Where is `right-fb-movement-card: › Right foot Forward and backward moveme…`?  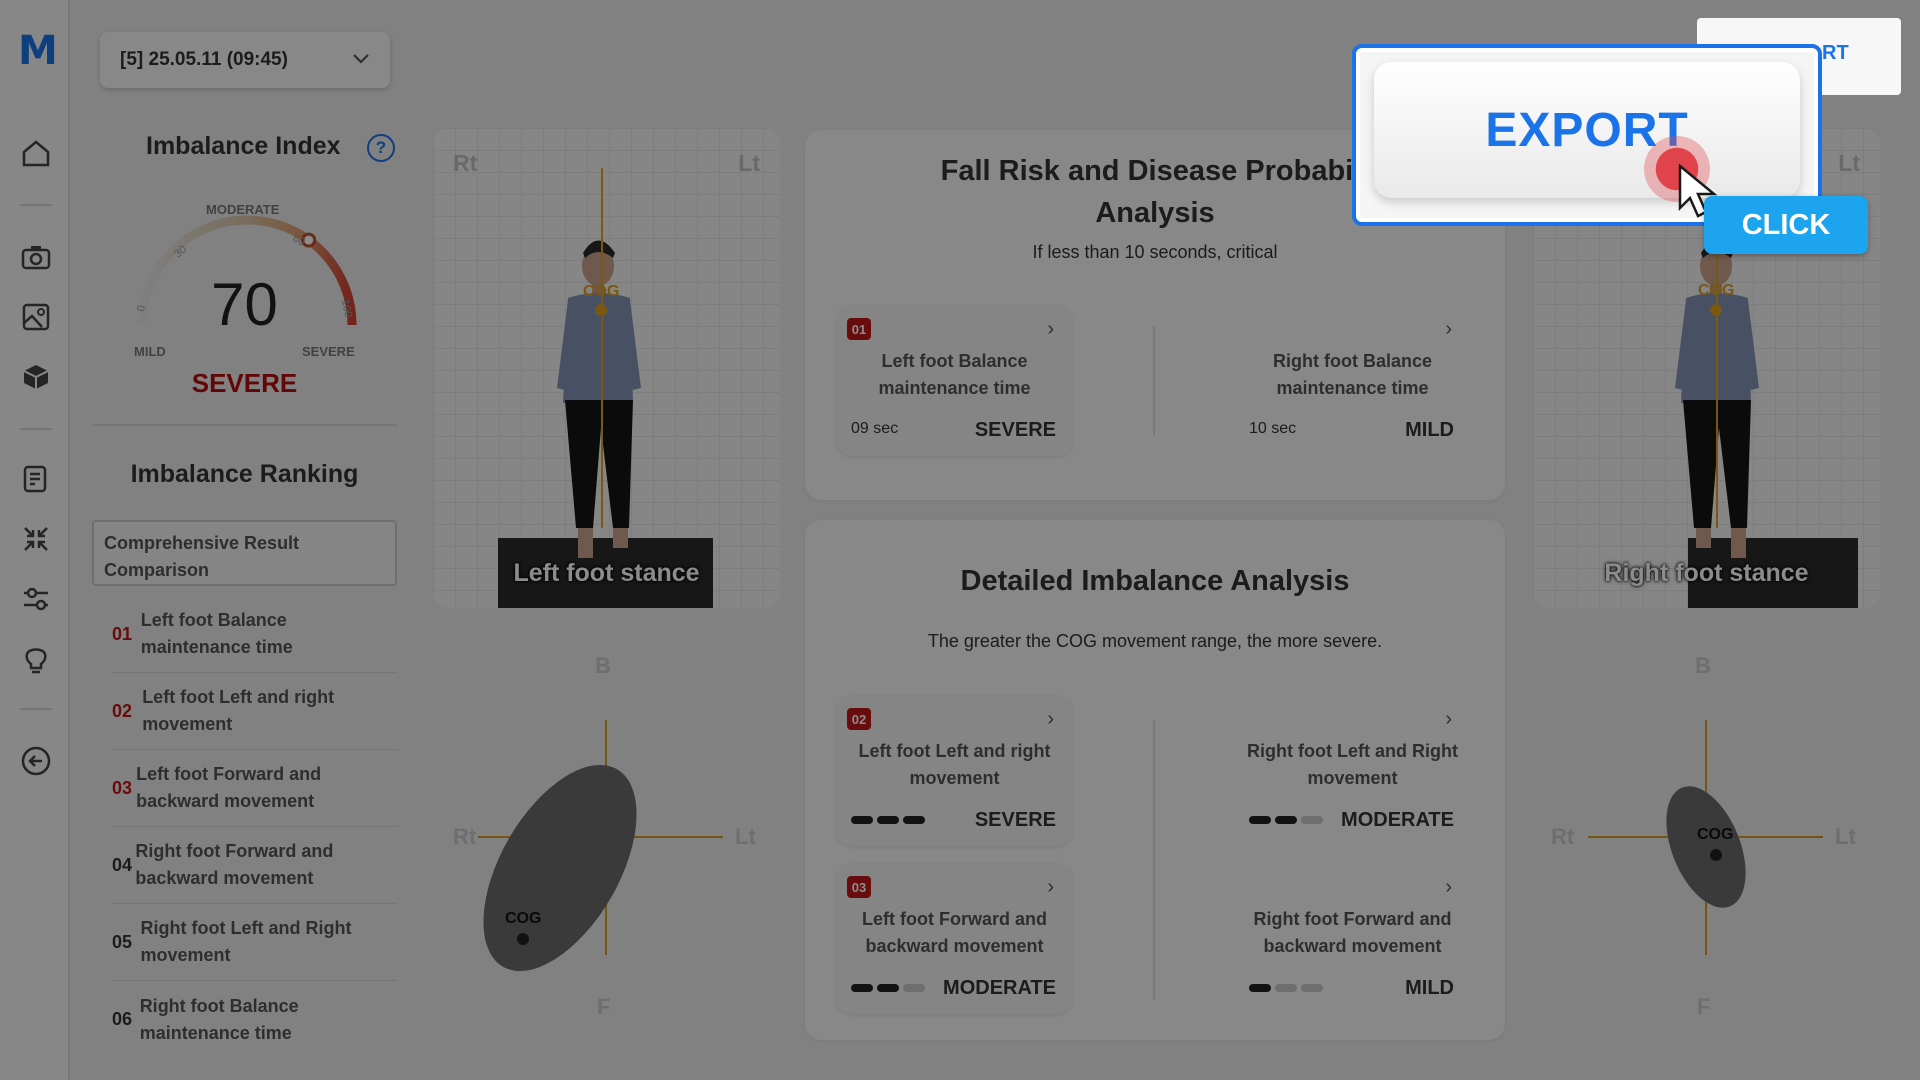
right-fb-movement-card: › Right foot Forward and backward moveme… is located at coordinates (1352, 939).